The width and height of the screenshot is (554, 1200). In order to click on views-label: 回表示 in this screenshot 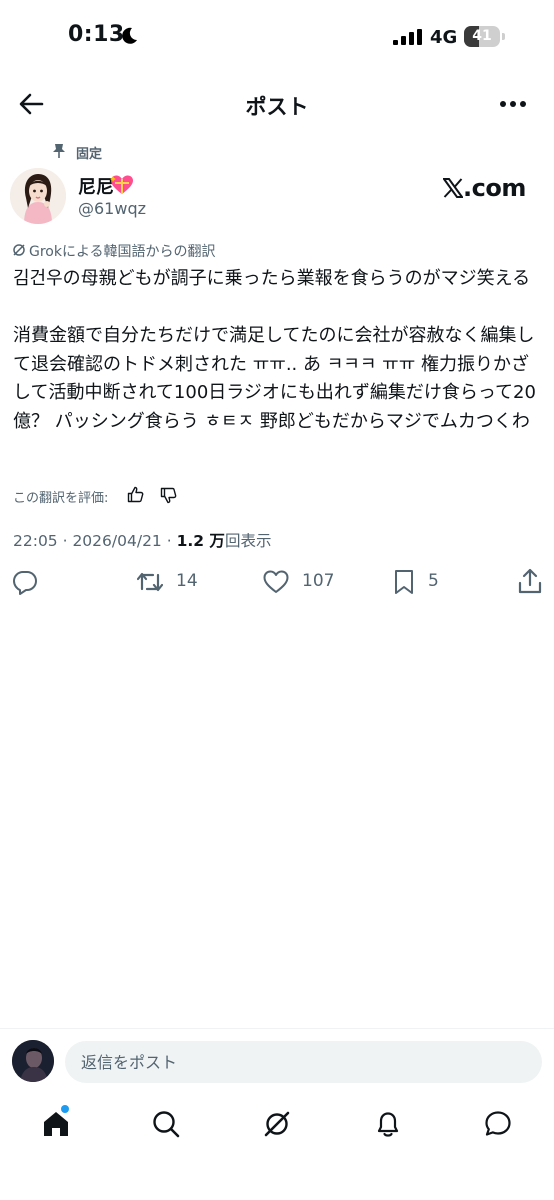, I will do `click(248, 541)`.